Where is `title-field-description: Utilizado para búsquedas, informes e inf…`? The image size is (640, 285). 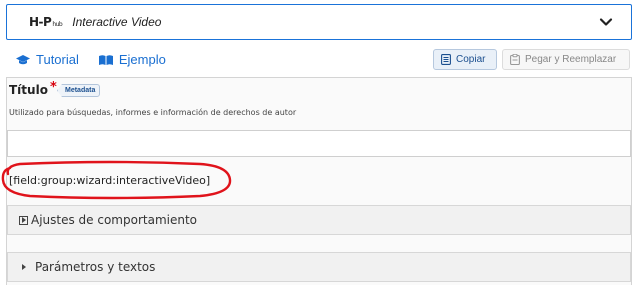 title-field-description: Utilizado para búsquedas, informes e inf… is located at coordinates (153, 112).